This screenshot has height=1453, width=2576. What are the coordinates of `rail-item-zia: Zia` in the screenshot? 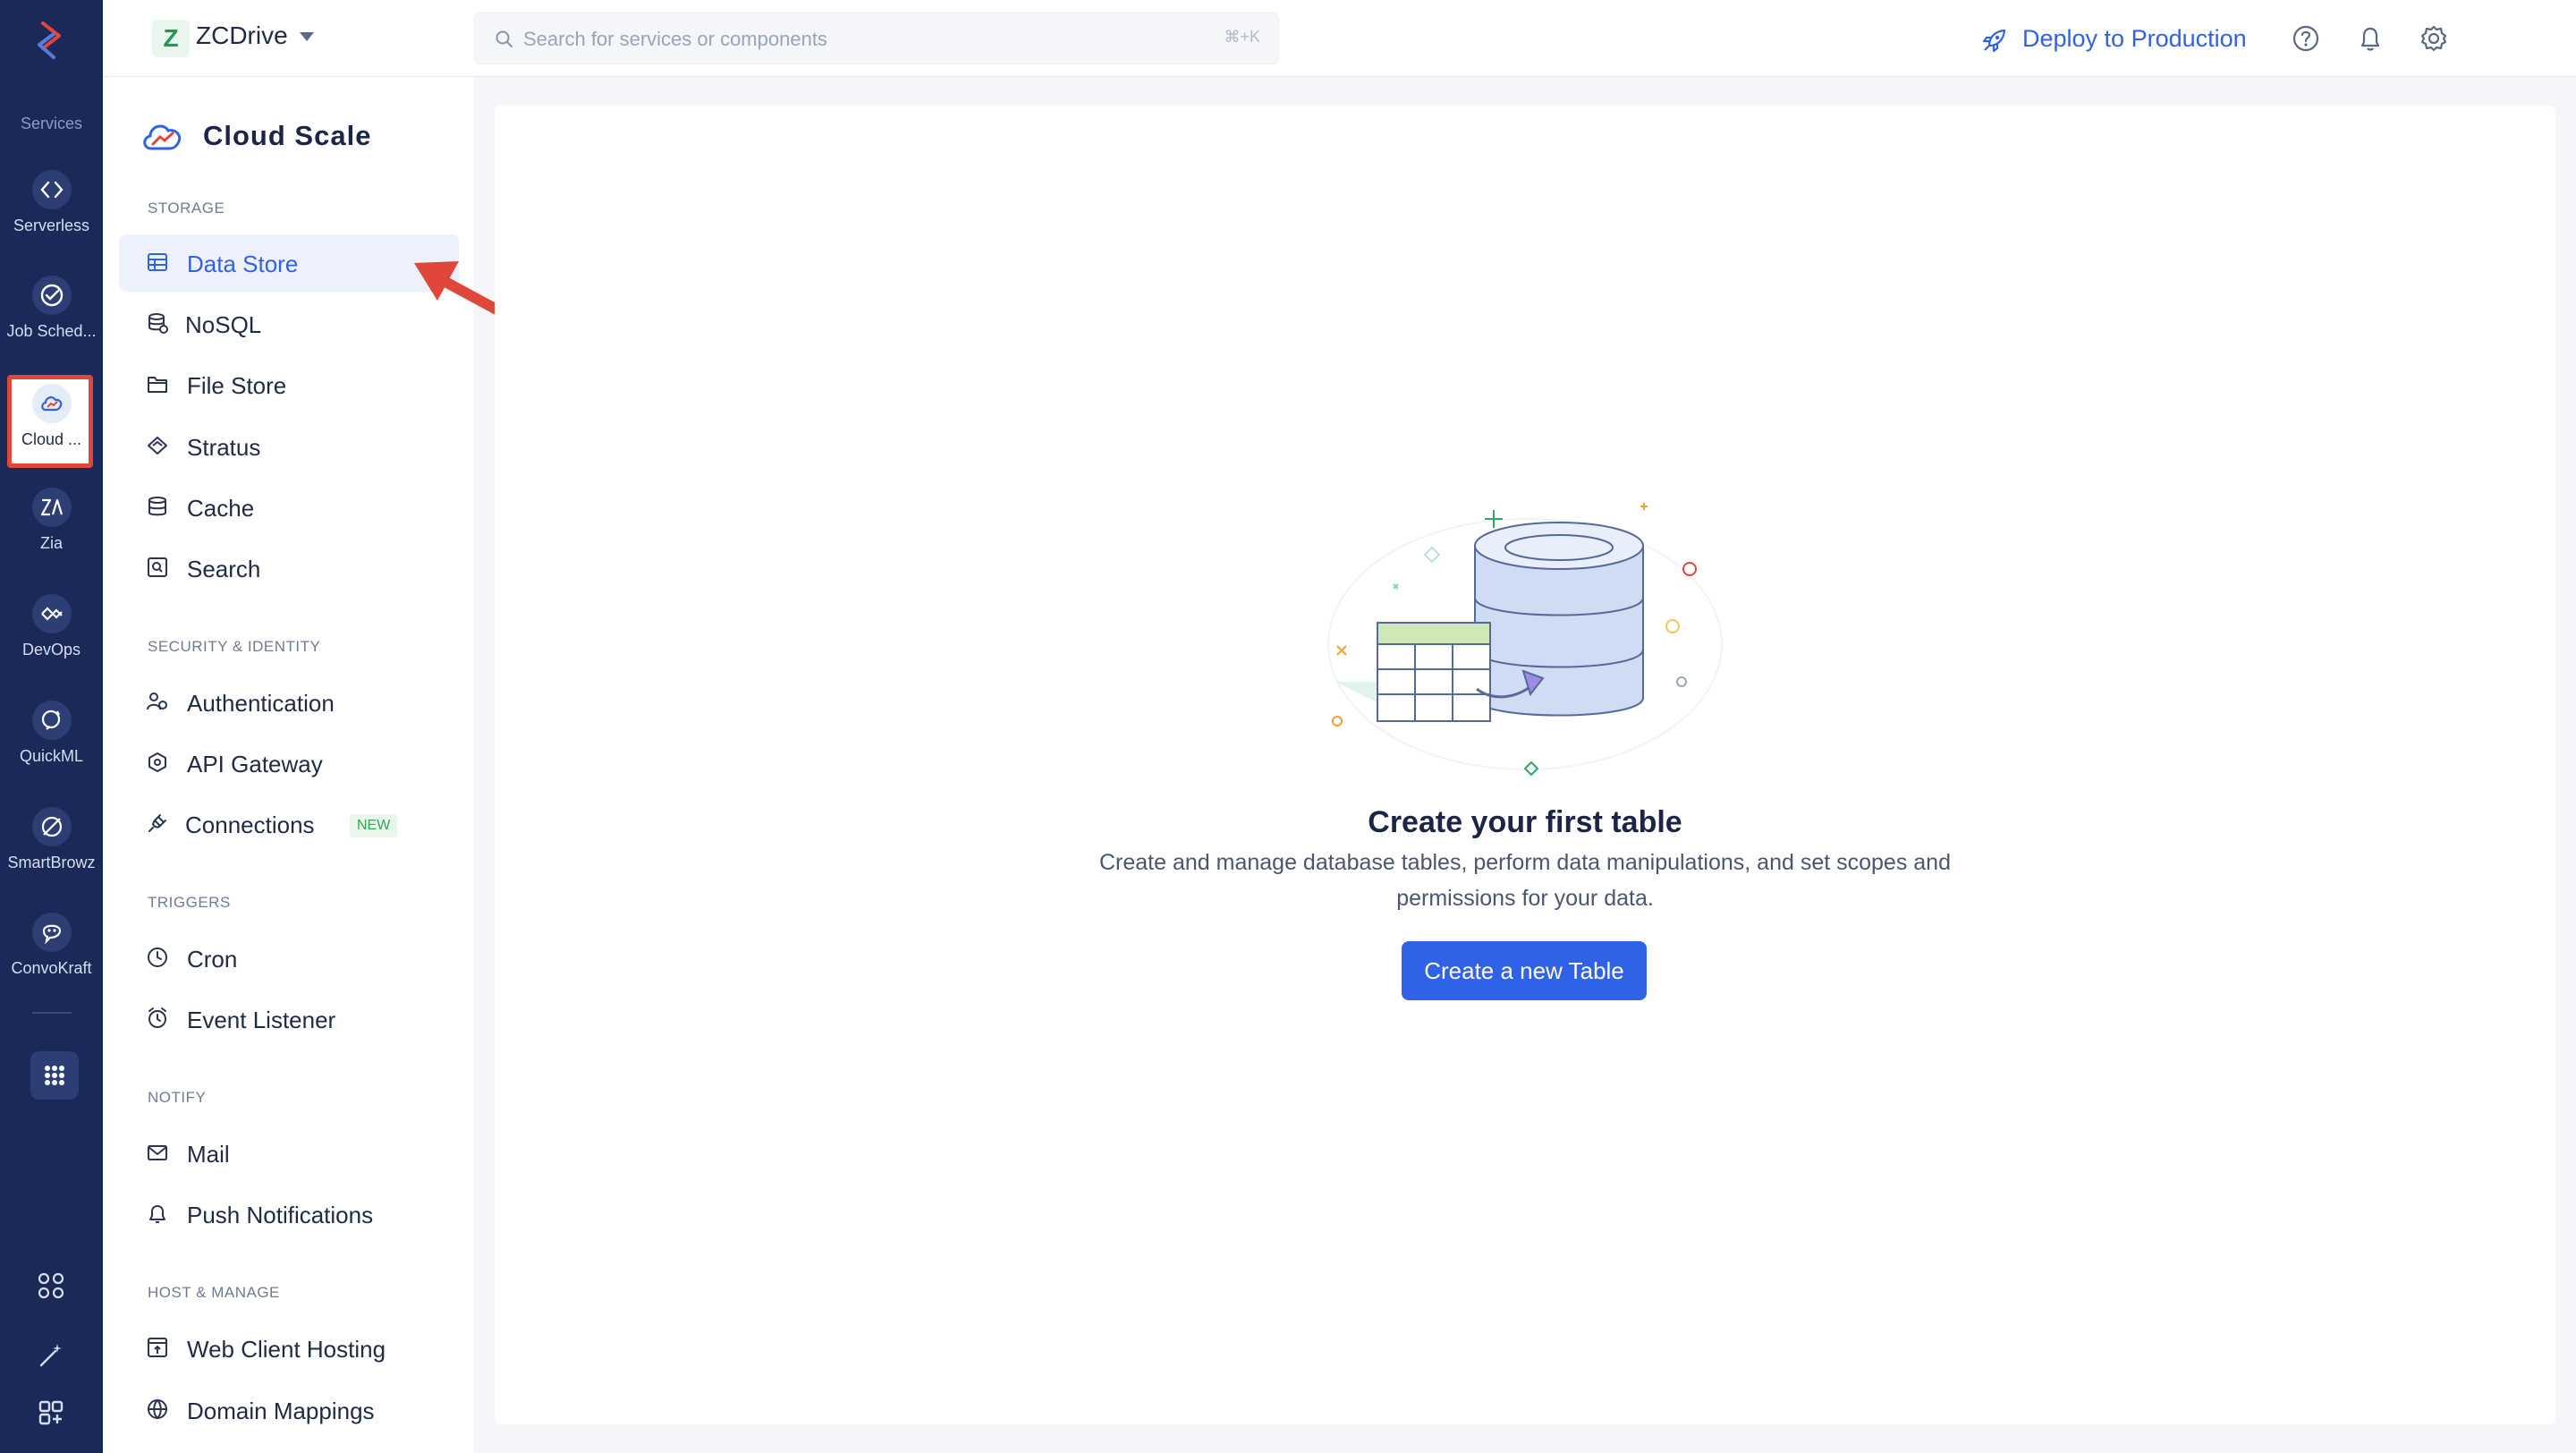 It's located at (51, 538).